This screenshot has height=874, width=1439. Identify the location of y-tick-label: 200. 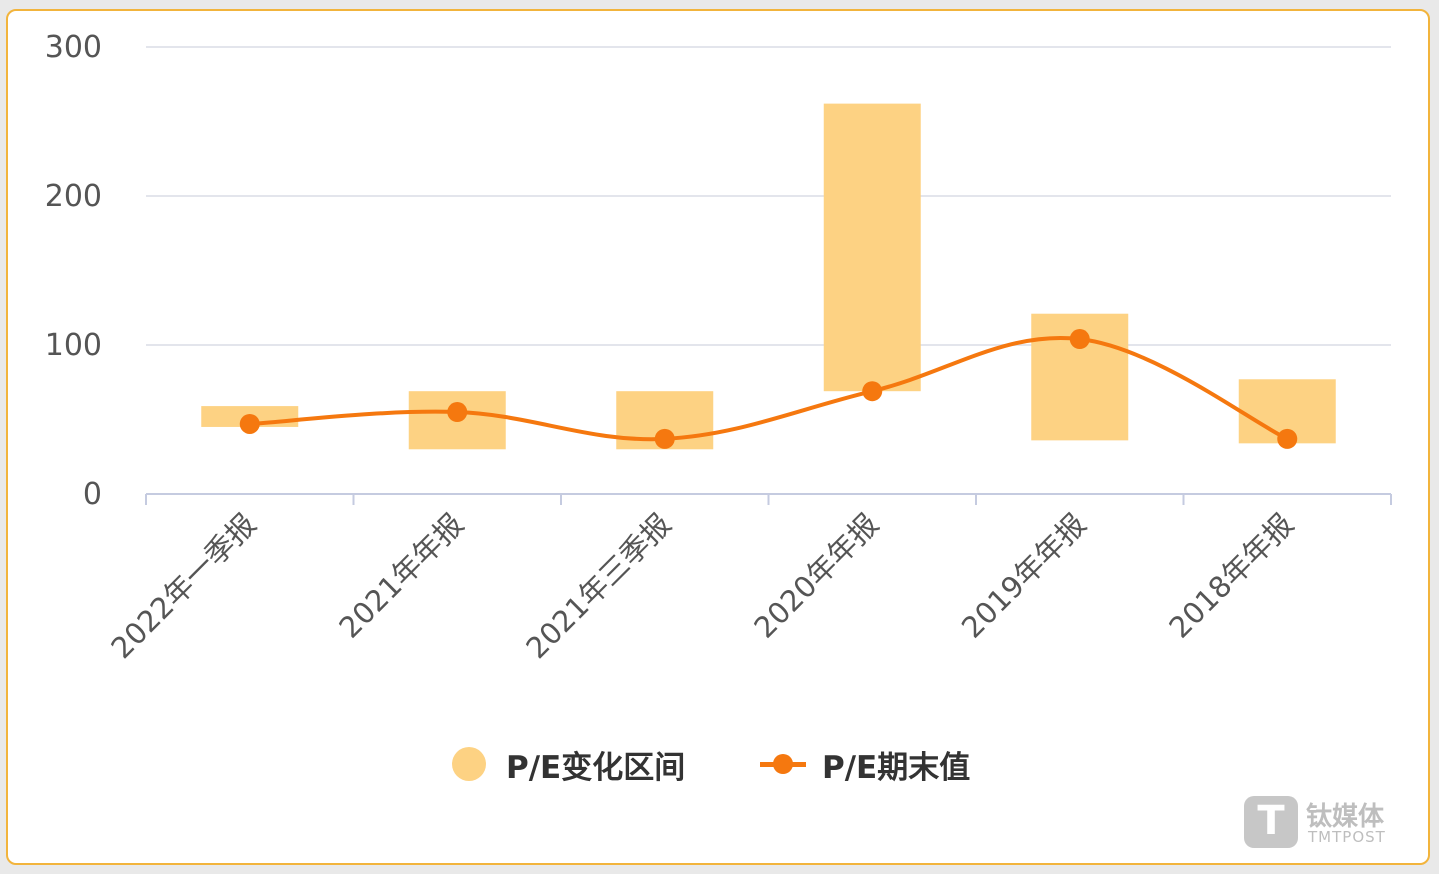
(73, 196).